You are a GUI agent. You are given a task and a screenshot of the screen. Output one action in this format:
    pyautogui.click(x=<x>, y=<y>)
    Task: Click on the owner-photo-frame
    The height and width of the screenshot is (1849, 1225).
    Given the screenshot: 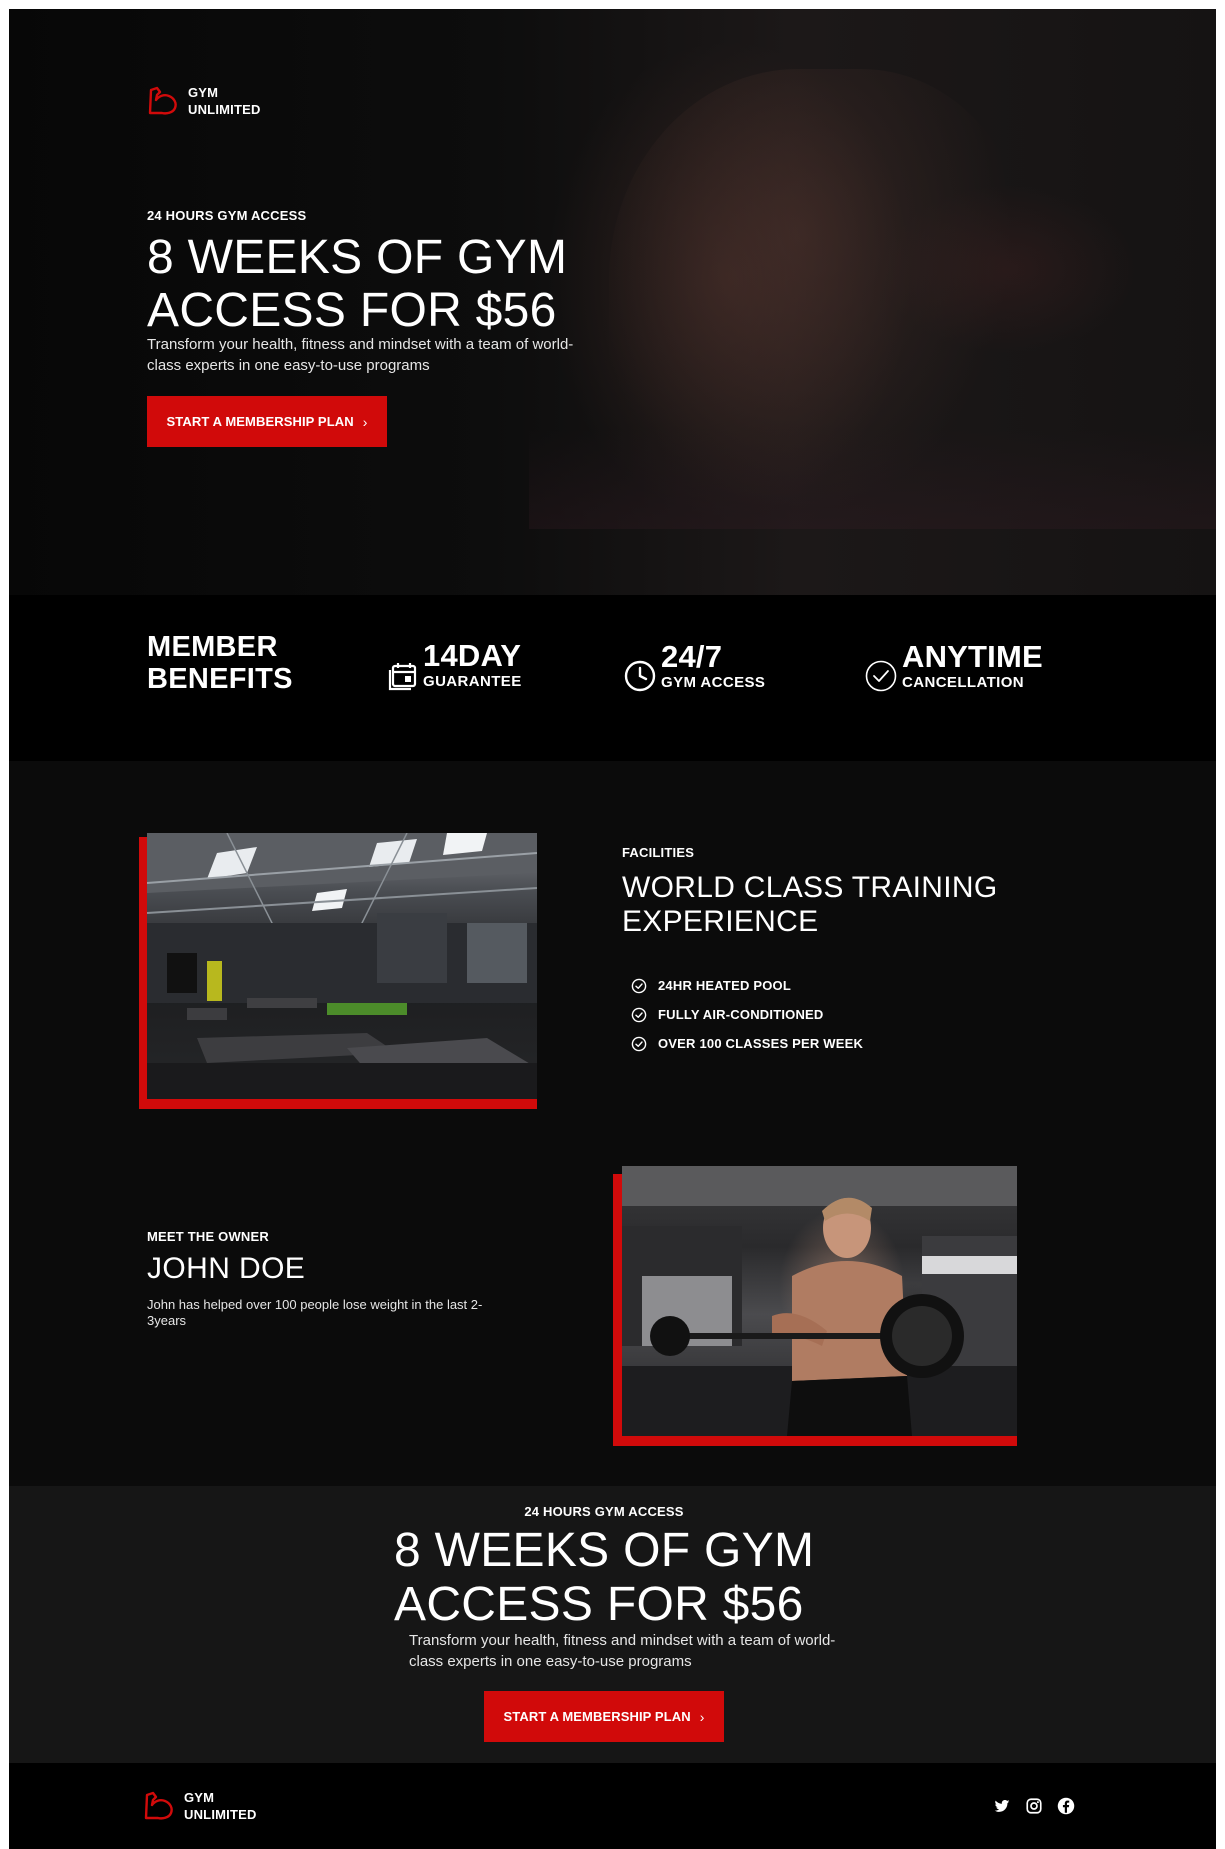 What is the action you would take?
    pyautogui.click(x=815, y=1306)
    